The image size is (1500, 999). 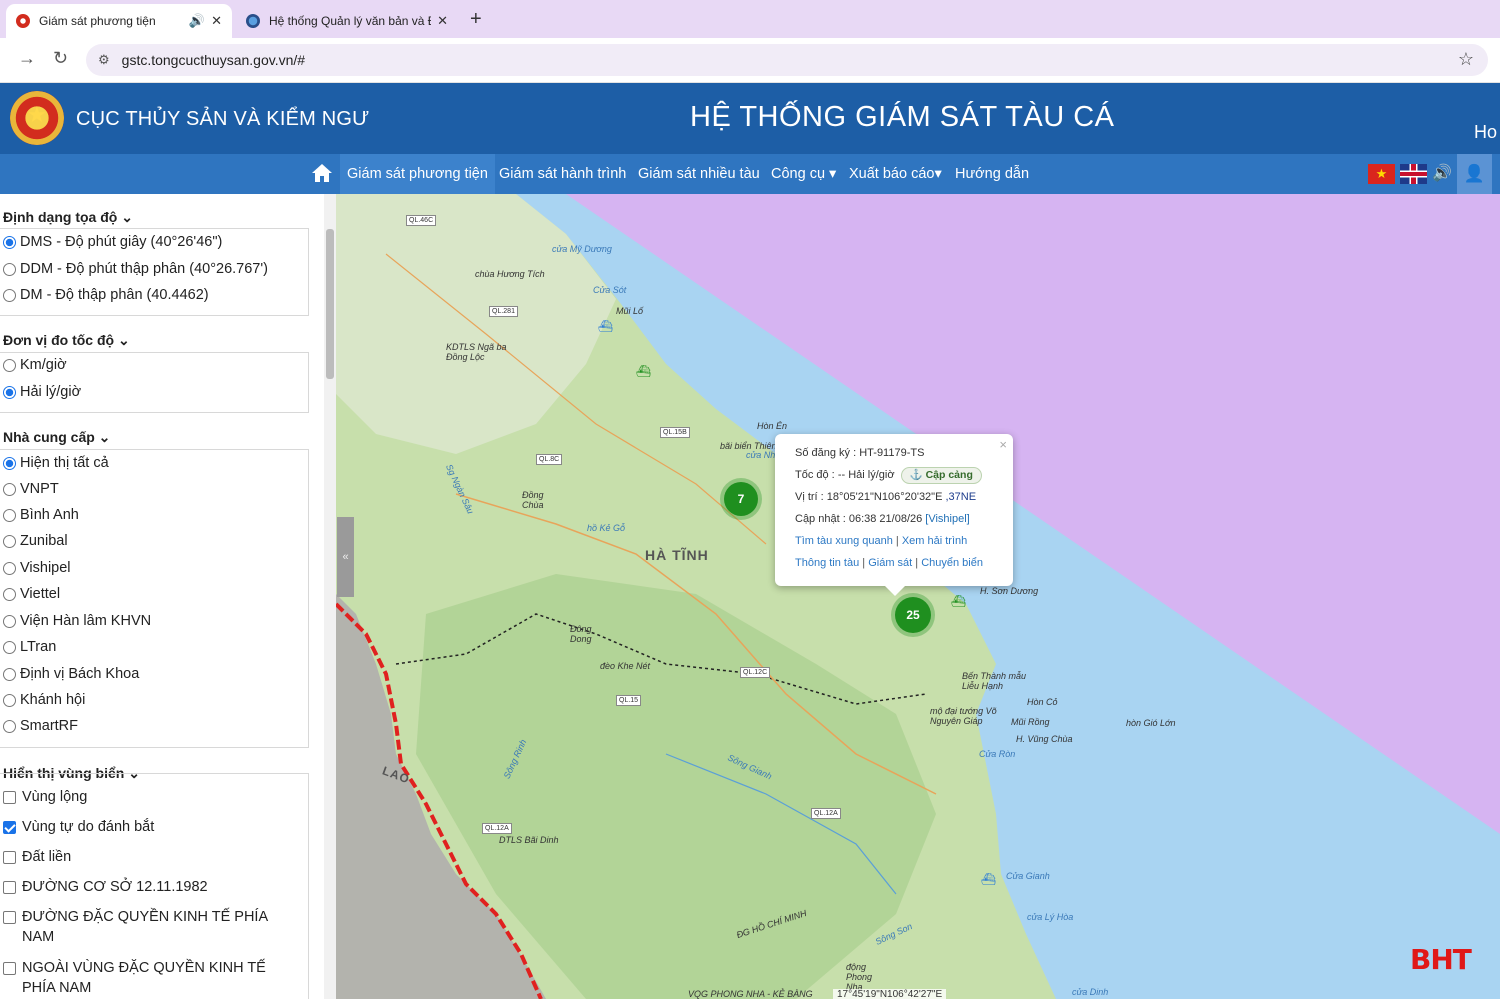 What do you see at coordinates (35, 541) in the screenshot?
I see `provider-zunibal: Zunibal` at bounding box center [35, 541].